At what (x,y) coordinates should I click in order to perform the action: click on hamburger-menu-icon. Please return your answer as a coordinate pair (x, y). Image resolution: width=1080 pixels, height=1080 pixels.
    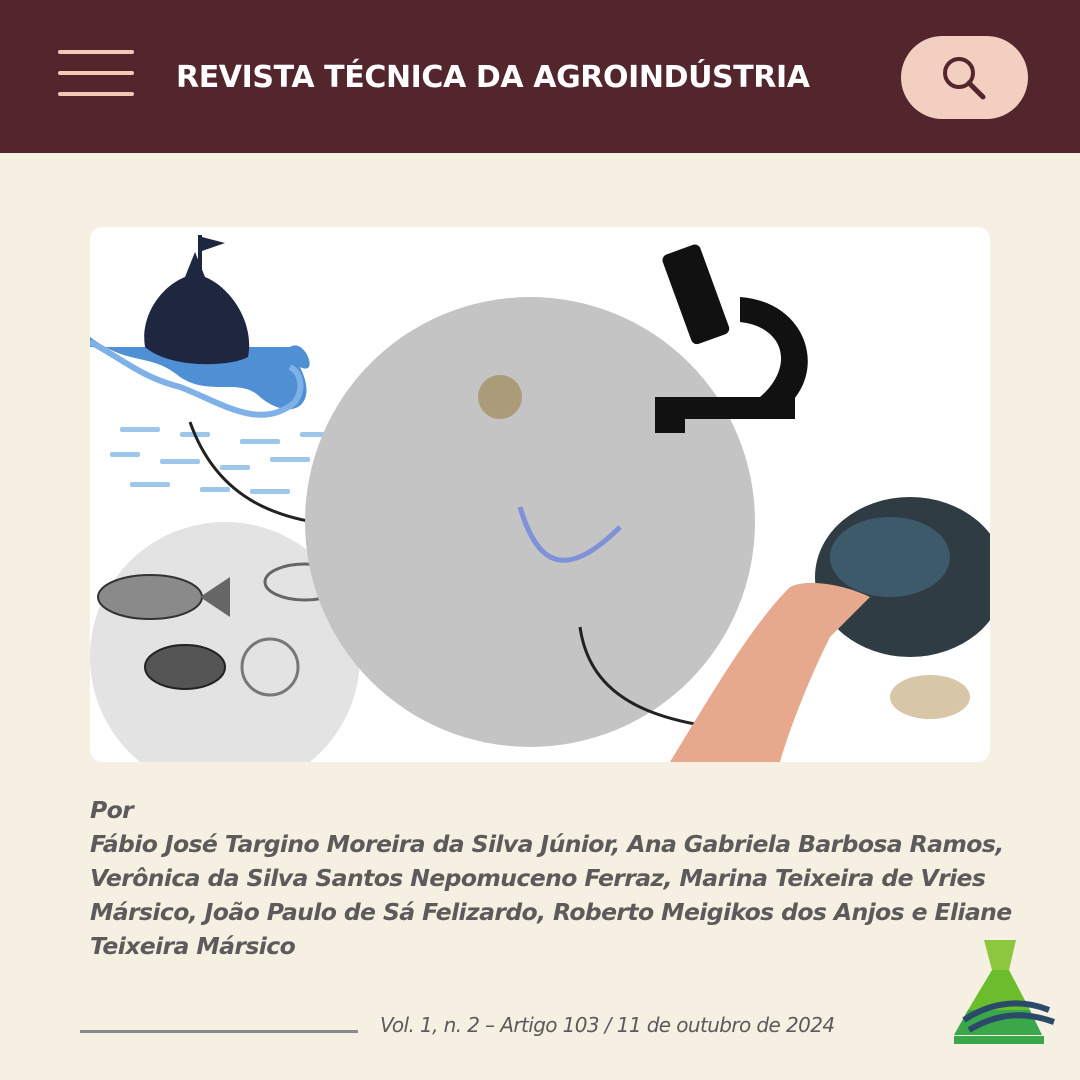
    Looking at the image, I should click on (97, 73).